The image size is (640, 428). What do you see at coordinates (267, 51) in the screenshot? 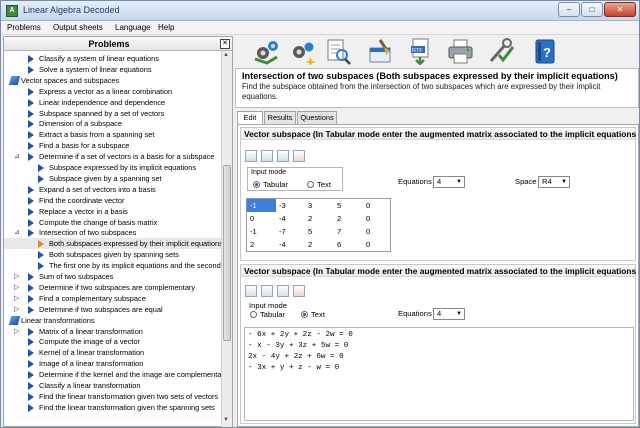
I see `gears-icon` at bounding box center [267, 51].